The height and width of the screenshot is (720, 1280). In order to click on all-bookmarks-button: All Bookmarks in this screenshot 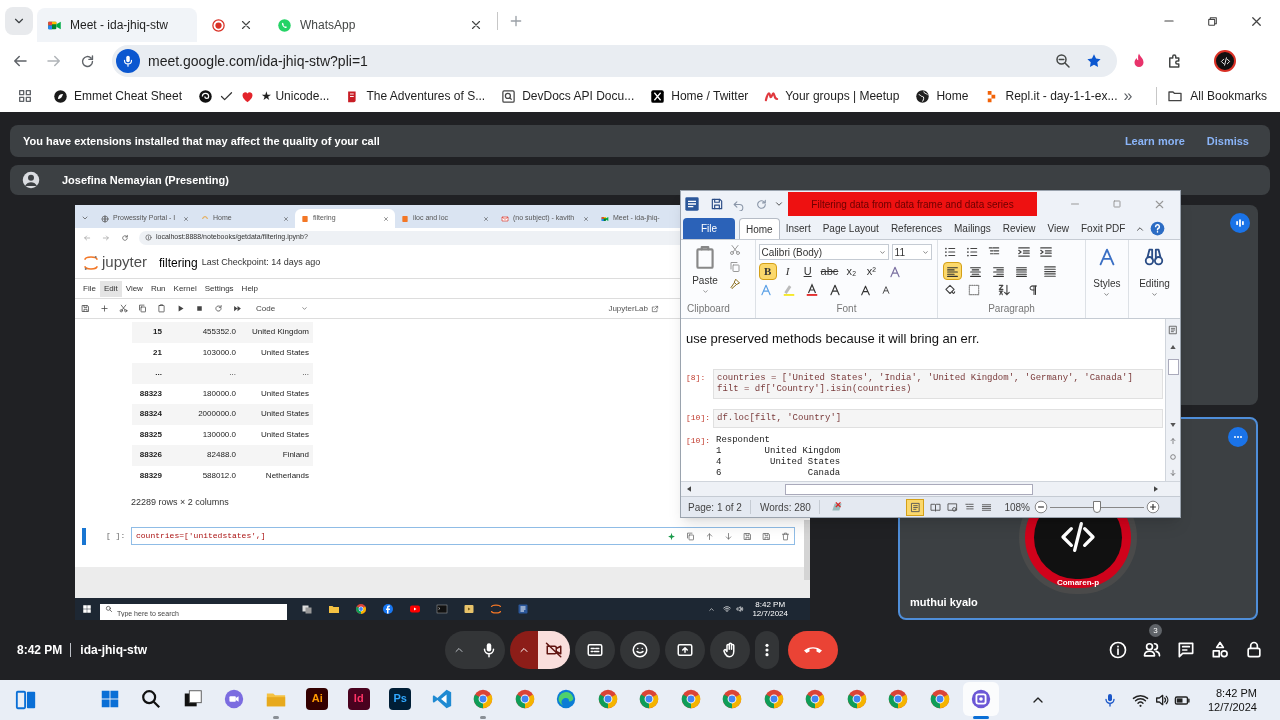, I will do `click(1217, 96)`.